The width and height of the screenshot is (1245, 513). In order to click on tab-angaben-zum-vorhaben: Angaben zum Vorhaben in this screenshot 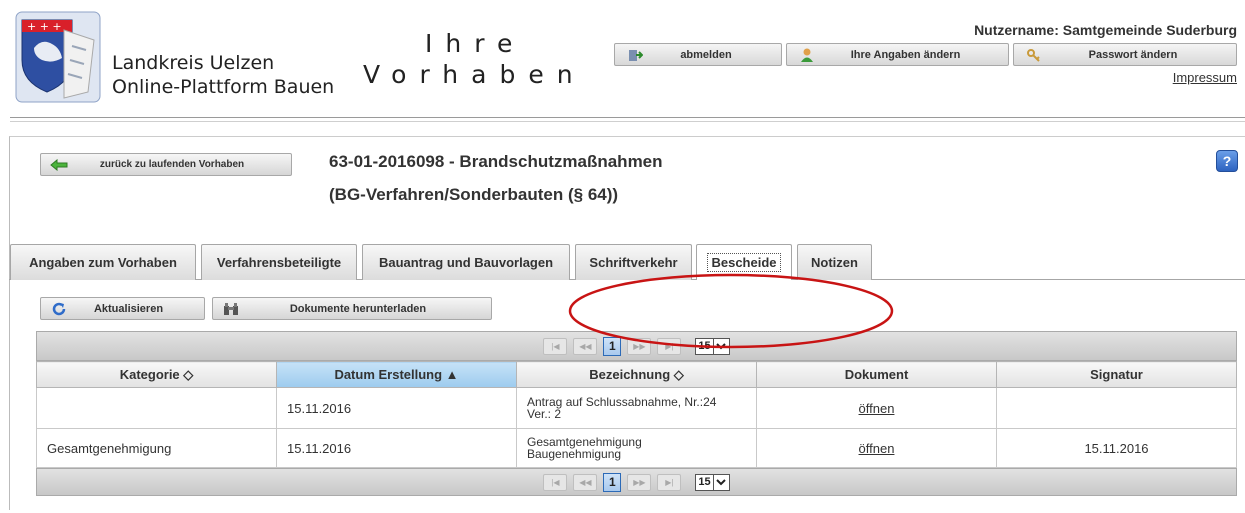, I will do `click(103, 262)`.